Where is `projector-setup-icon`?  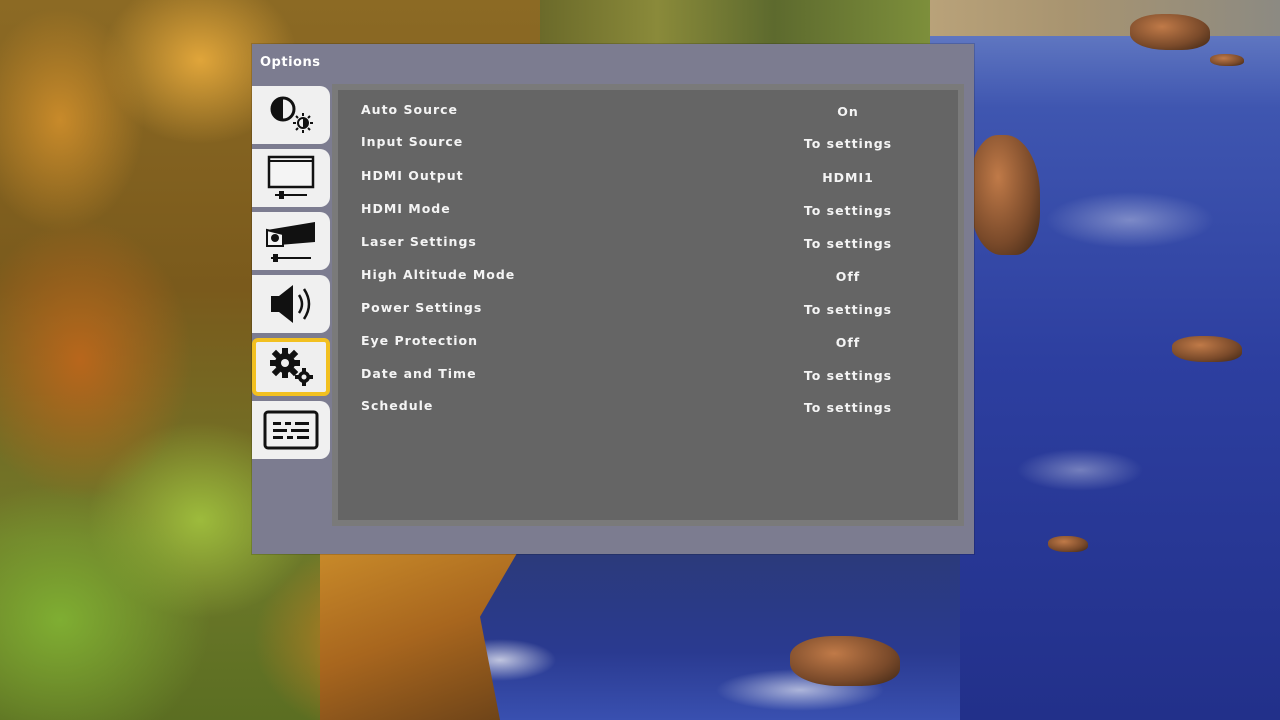 projector-setup-icon is located at coordinates (290, 242).